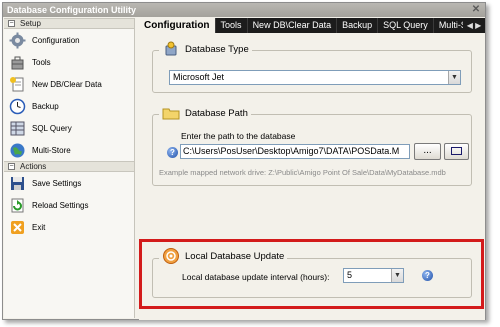 The height and width of the screenshot is (327, 500). What do you see at coordinates (41, 62) in the screenshot?
I see `sidebar-item-label: Tools` at bounding box center [41, 62].